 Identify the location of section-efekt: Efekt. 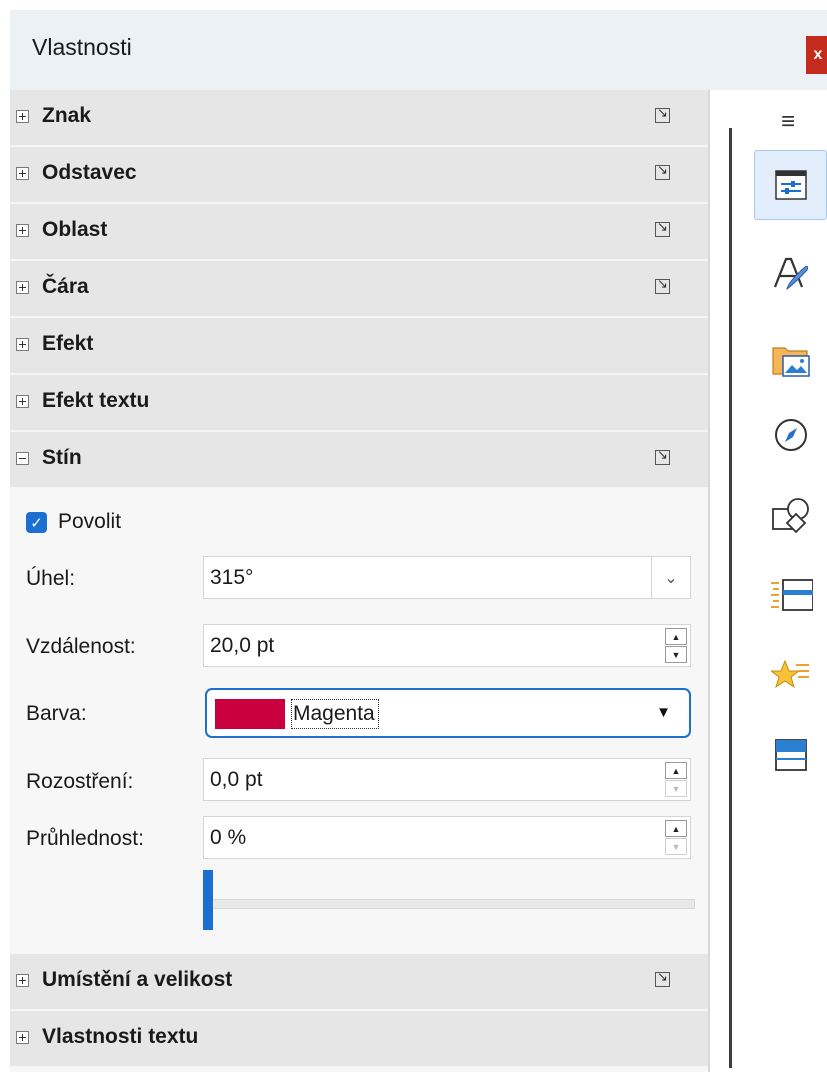
(359, 346).